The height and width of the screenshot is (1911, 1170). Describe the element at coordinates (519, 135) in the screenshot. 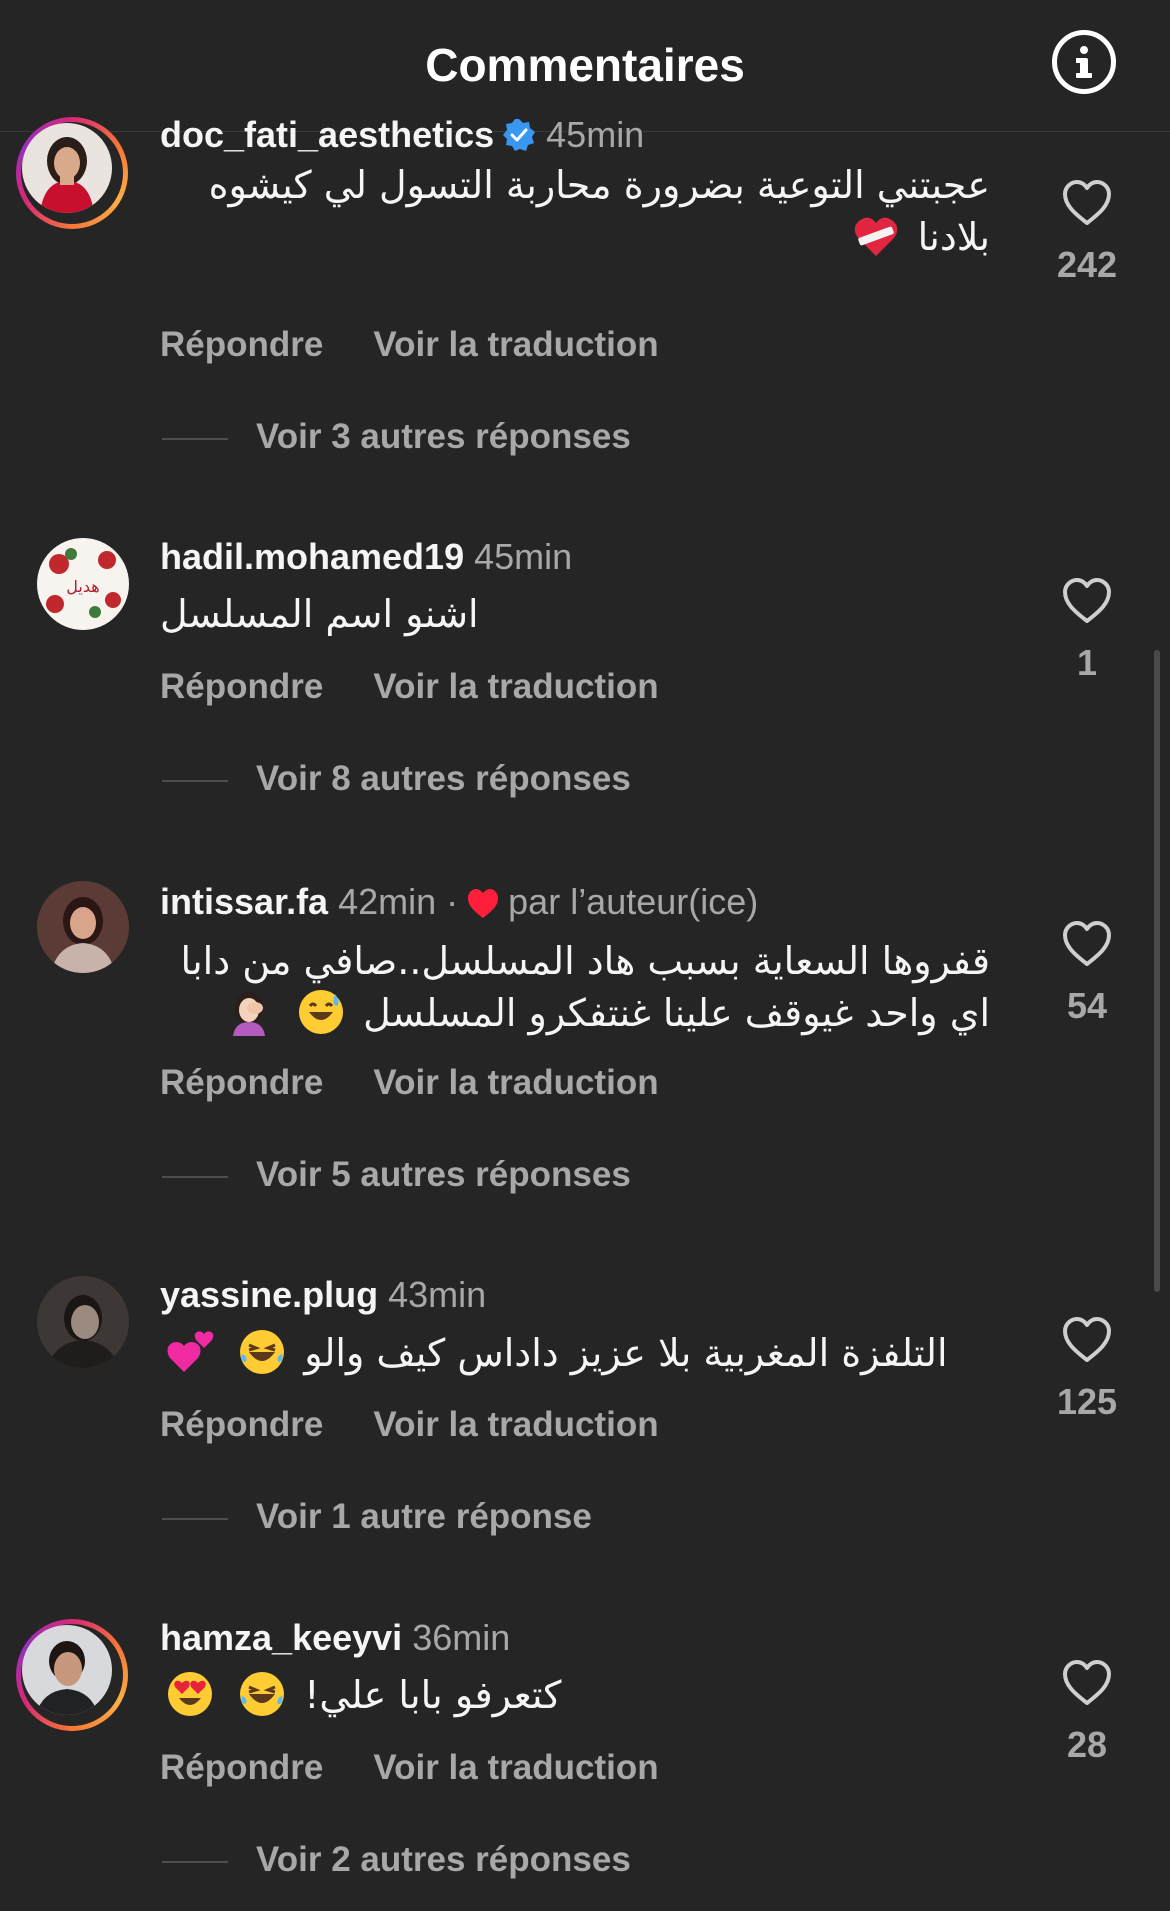

I see `verified-badge-icon` at that location.